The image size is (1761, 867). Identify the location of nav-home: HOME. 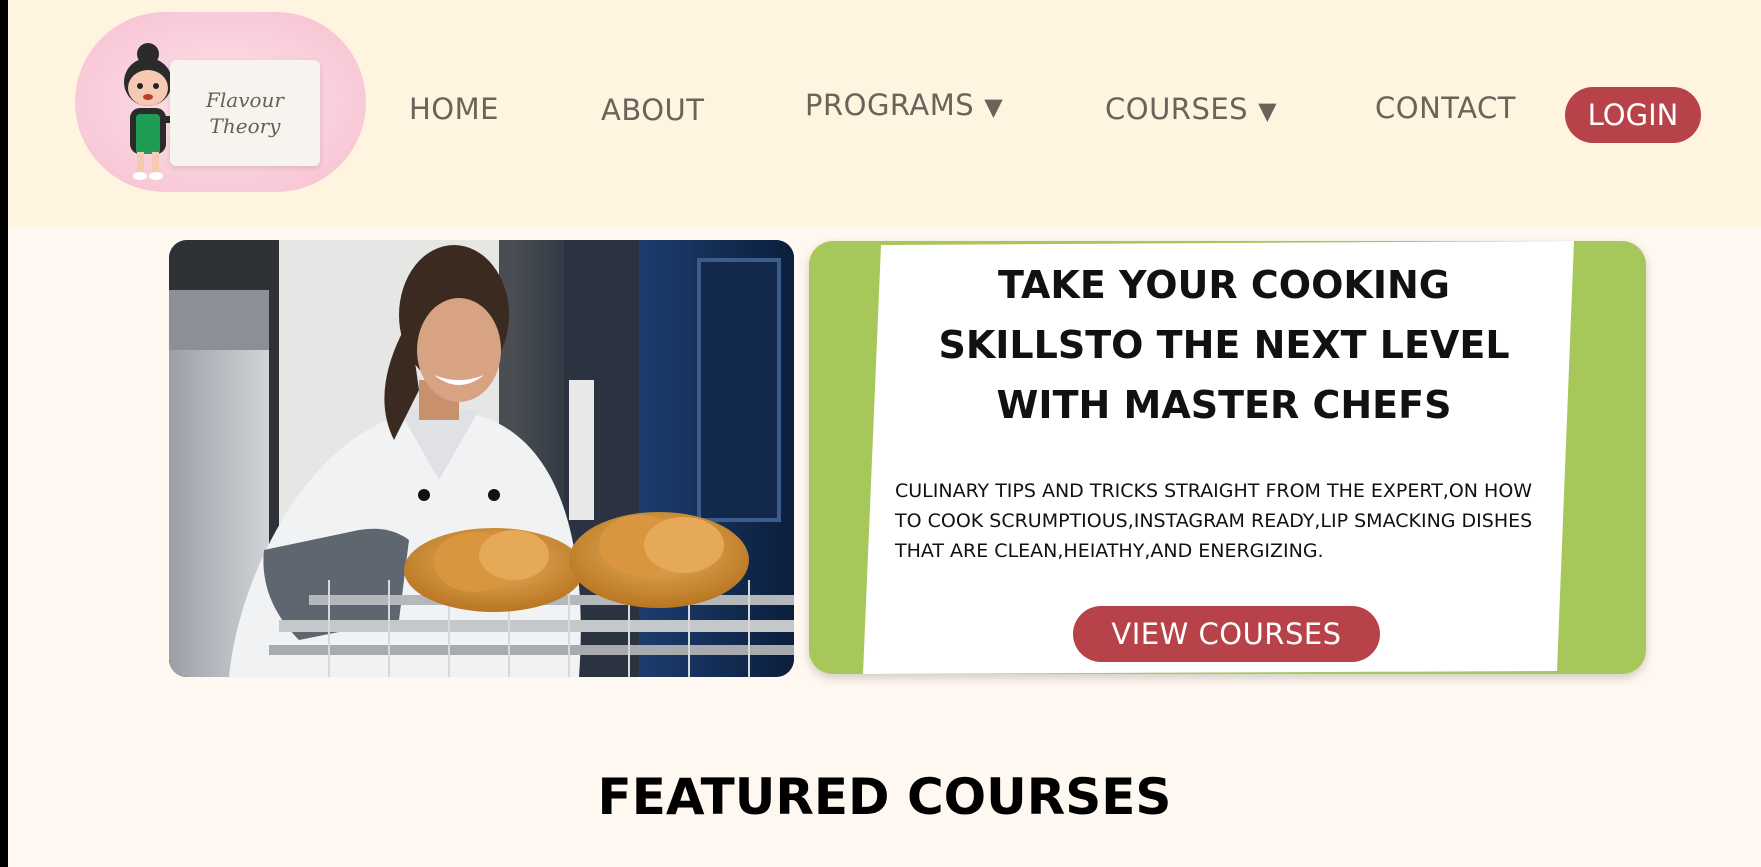
(454, 109).